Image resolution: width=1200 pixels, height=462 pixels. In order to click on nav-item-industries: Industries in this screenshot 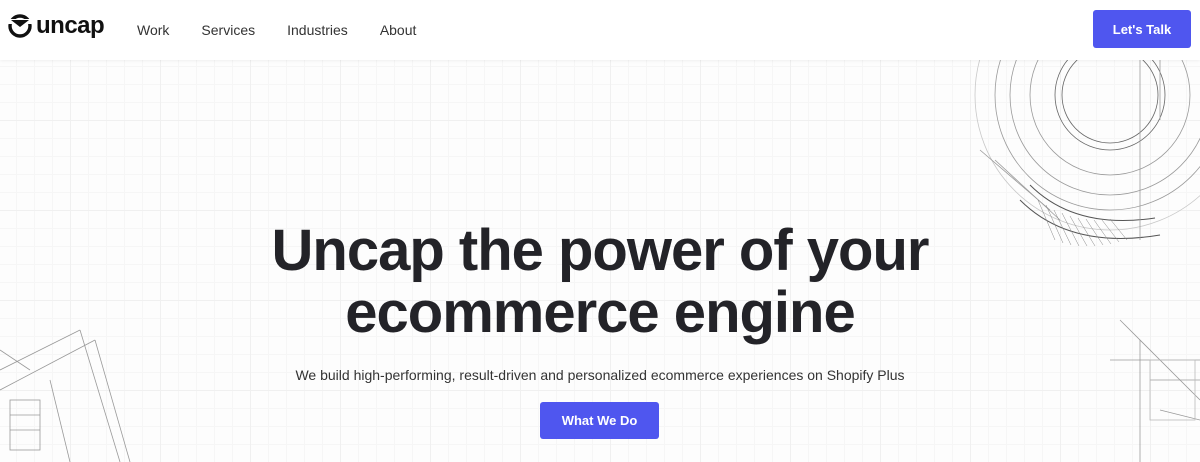, I will do `click(317, 30)`.